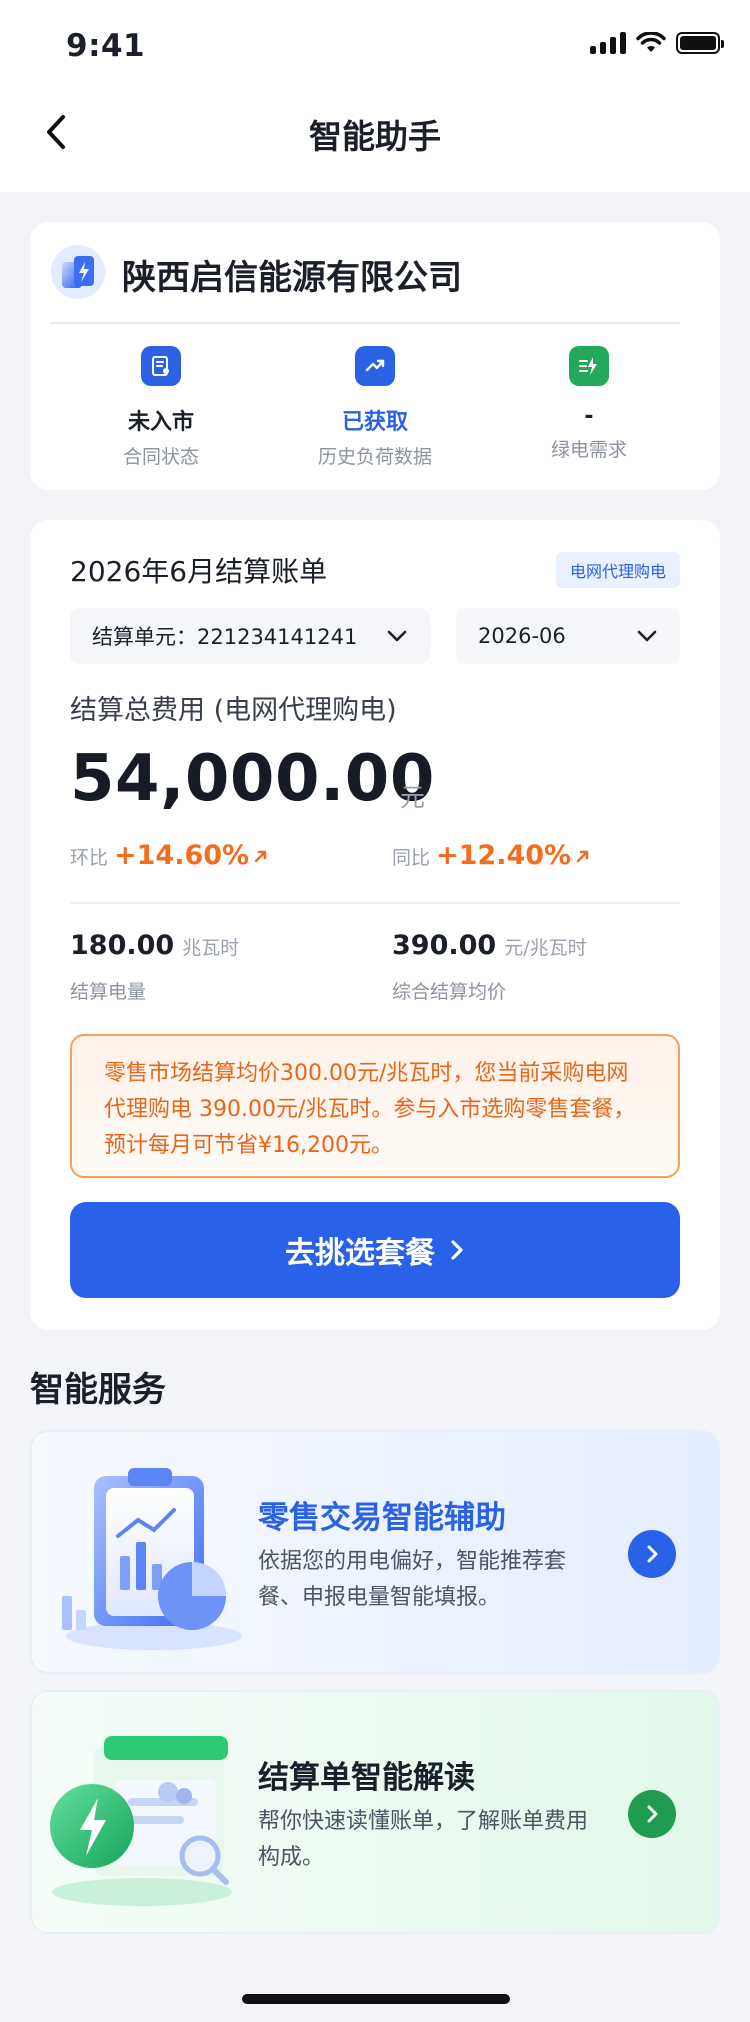 This screenshot has width=750, height=2022. I want to click on service-description: 依据您的用电偏好，智能推荐套餐、申报电量智能填报。, so click(412, 1579).